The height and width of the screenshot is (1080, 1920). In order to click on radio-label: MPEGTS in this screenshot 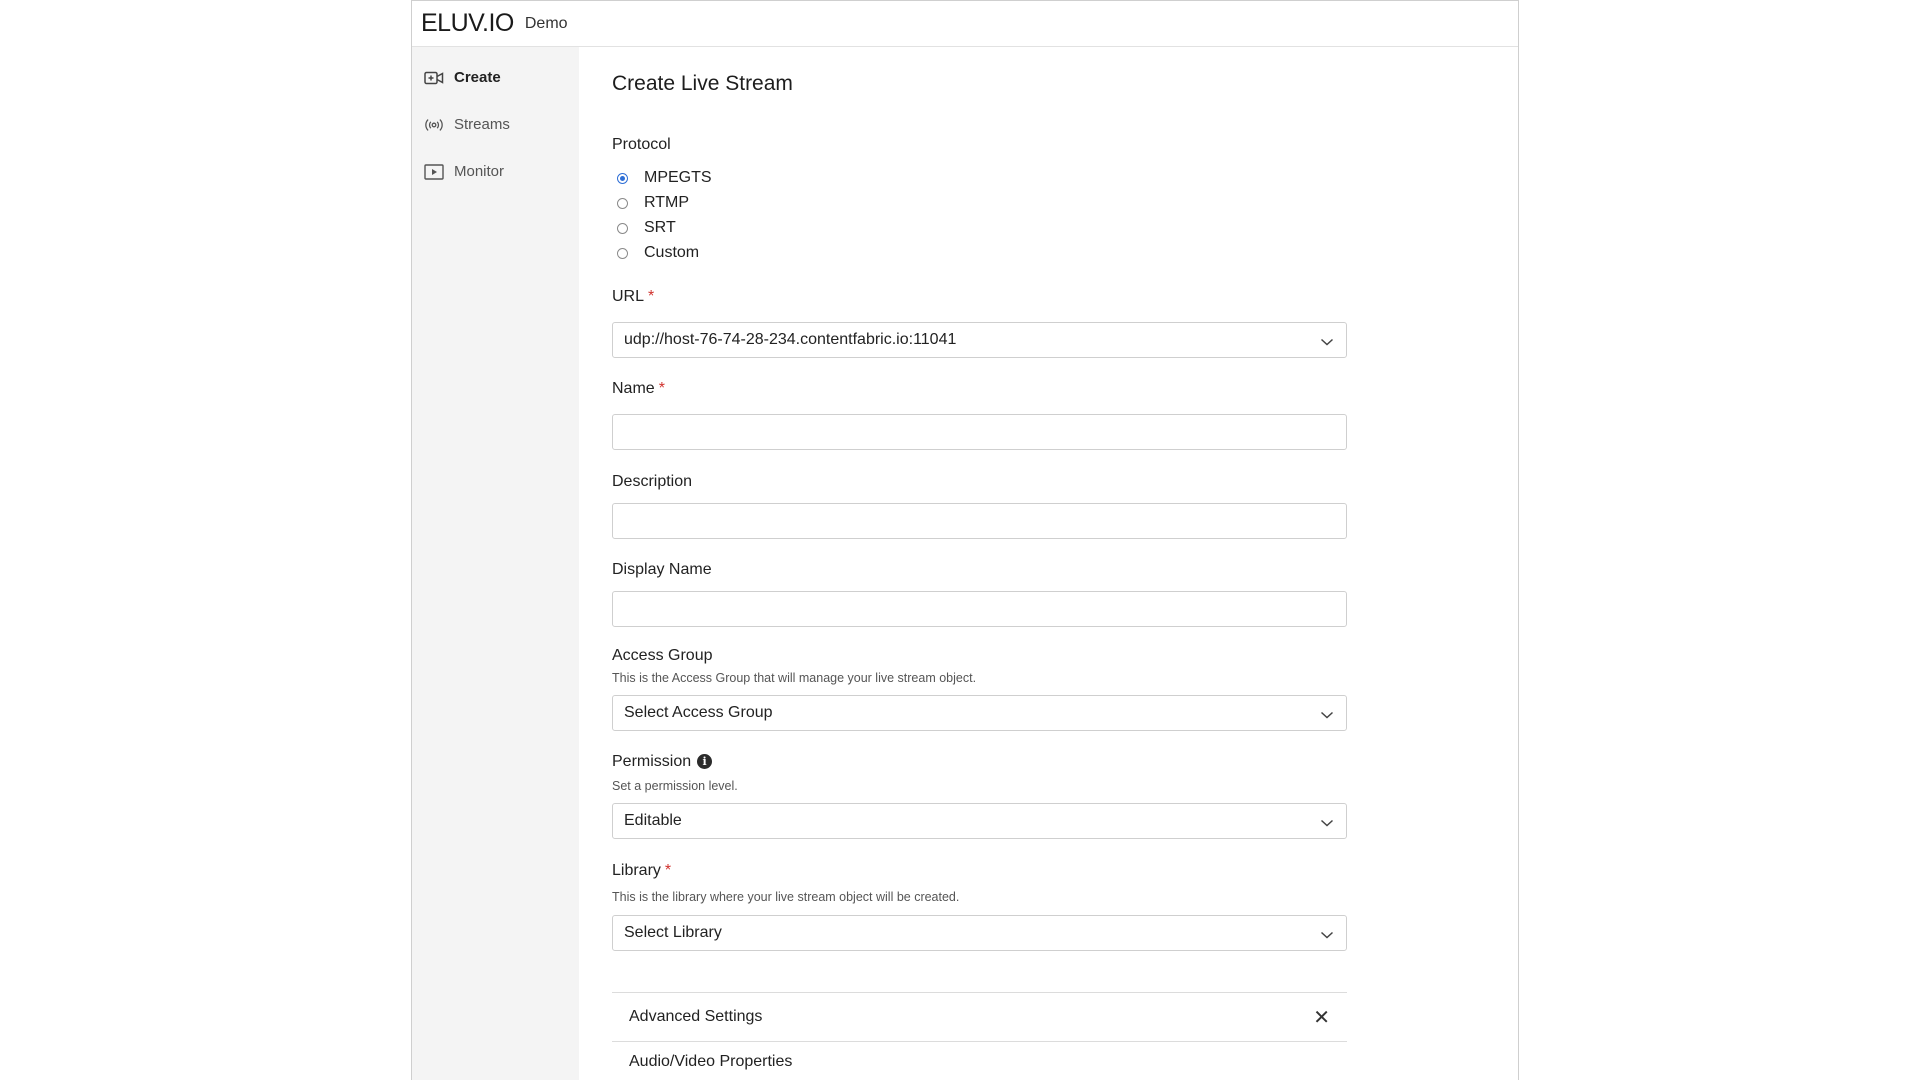, I will do `click(678, 177)`.